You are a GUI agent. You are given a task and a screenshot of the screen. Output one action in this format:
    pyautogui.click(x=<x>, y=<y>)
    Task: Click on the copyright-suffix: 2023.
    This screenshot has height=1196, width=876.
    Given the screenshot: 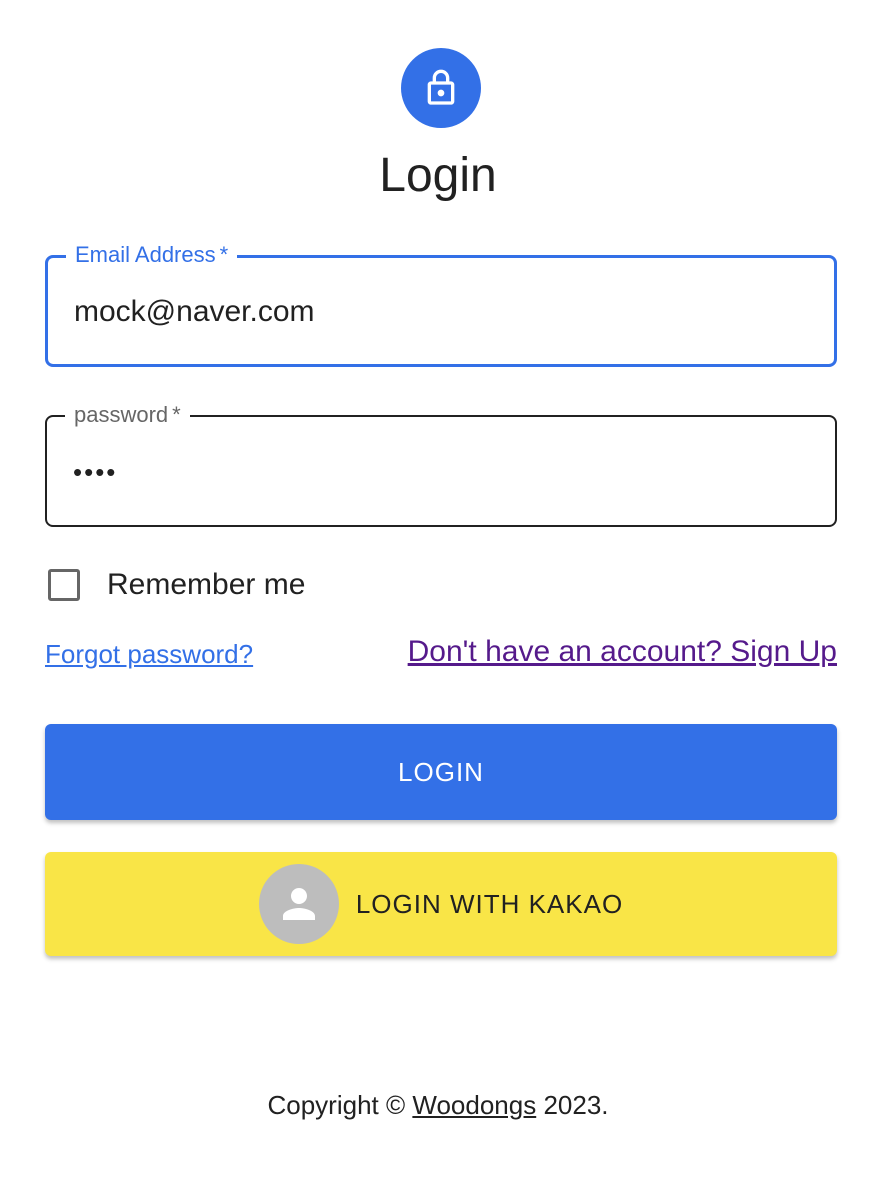 What is the action you would take?
    pyautogui.click(x=572, y=1105)
    